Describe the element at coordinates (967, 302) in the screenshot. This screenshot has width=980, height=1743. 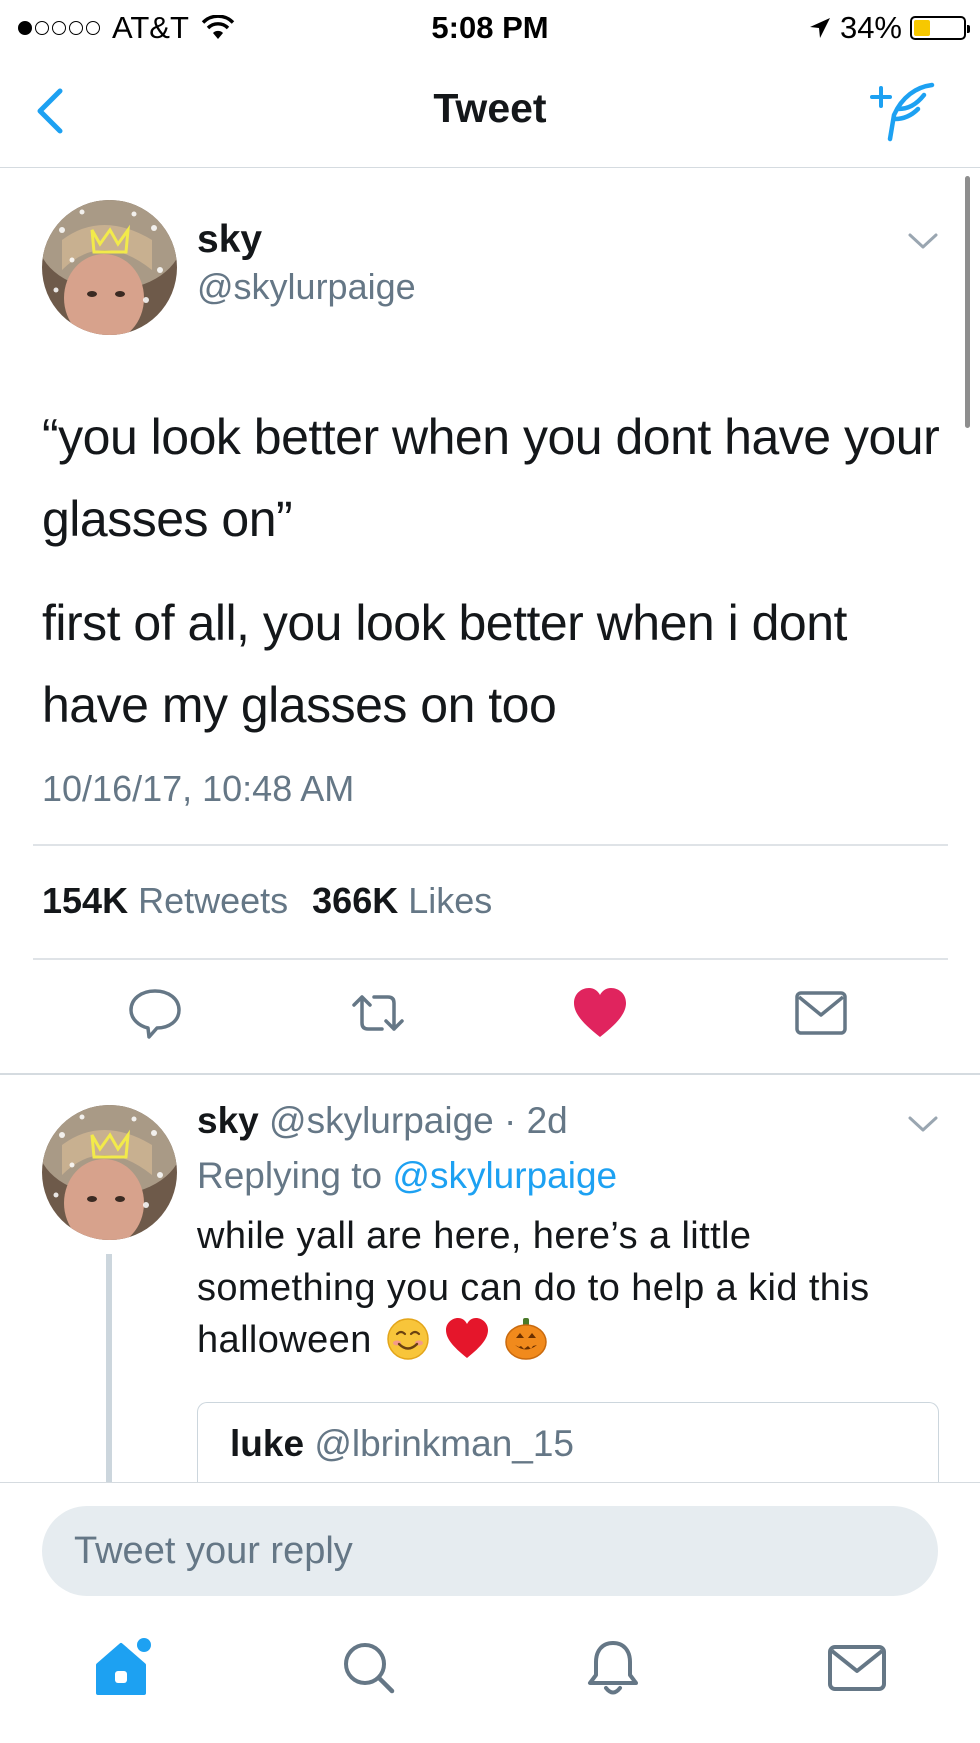
I see `scrollbar` at that location.